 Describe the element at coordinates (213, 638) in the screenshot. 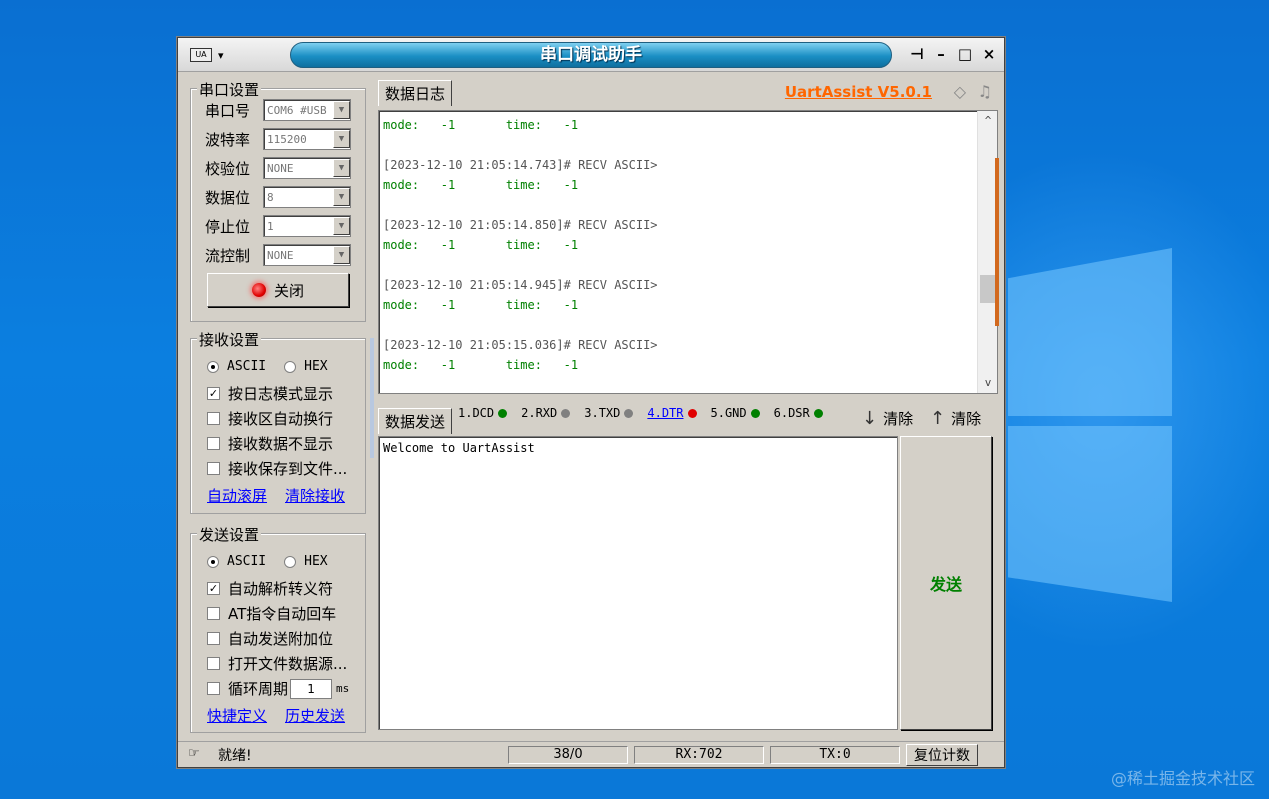

I see `append-bits-checkbox` at that location.